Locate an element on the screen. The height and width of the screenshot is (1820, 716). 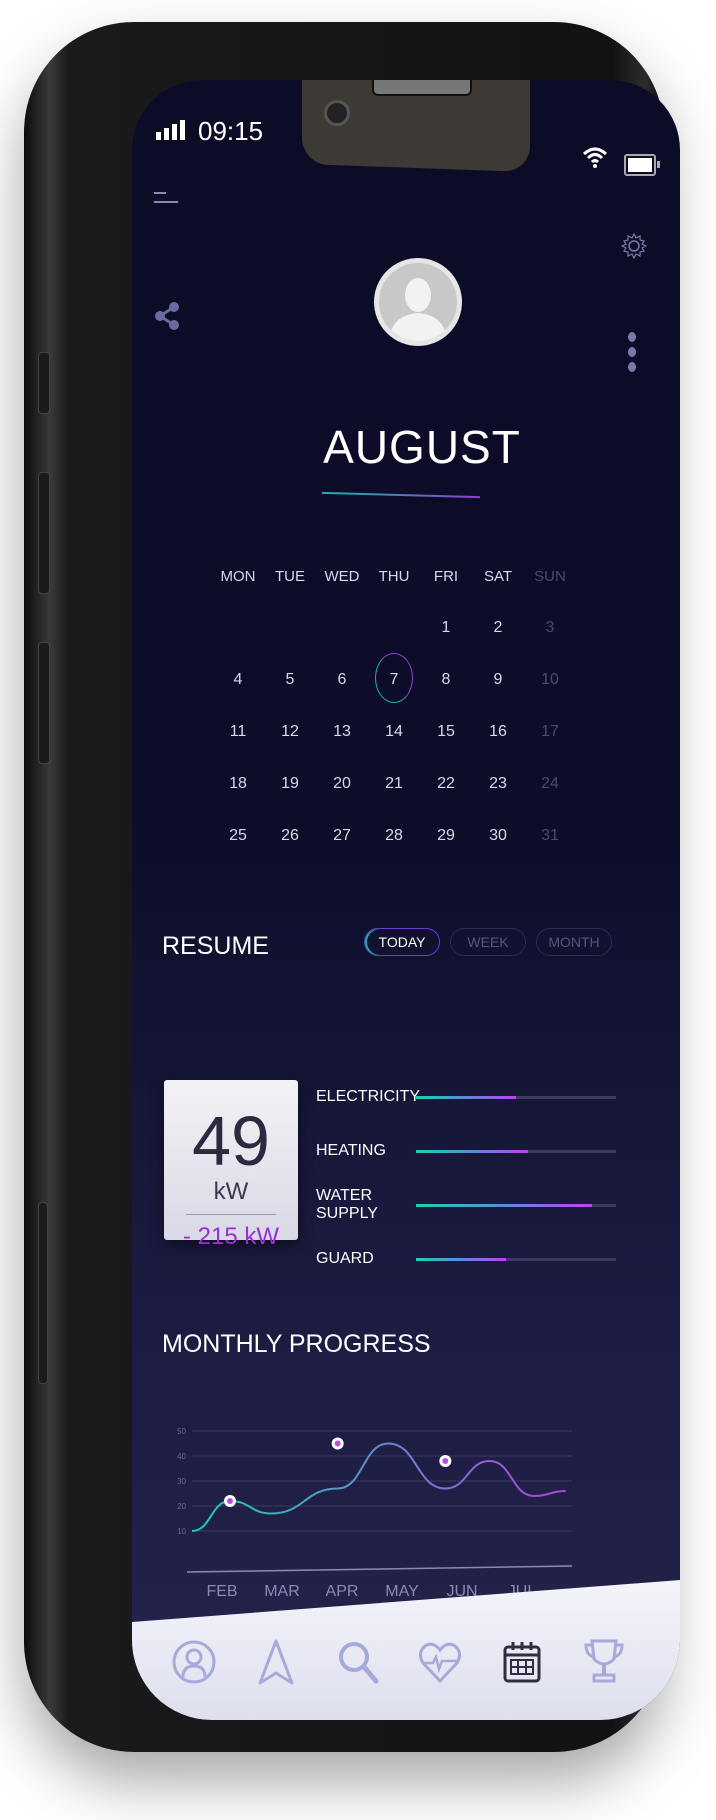
calendar-day: 27 is located at coordinates (342, 836).